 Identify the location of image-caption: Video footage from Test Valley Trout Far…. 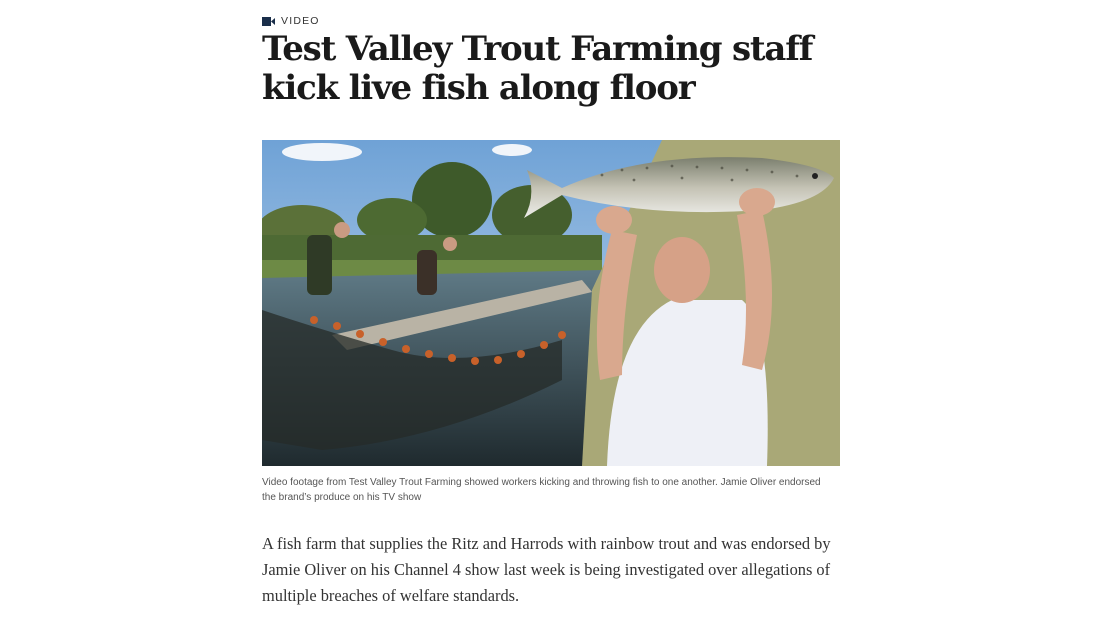
(541, 490).